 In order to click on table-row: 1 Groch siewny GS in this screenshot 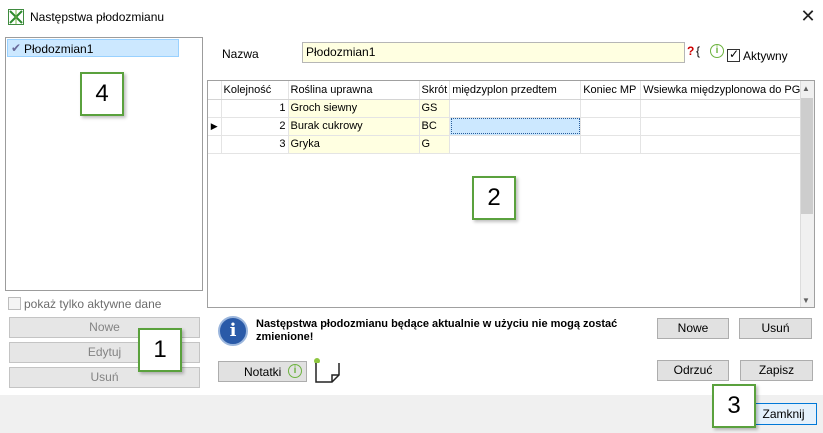, I will do `click(506, 108)`.